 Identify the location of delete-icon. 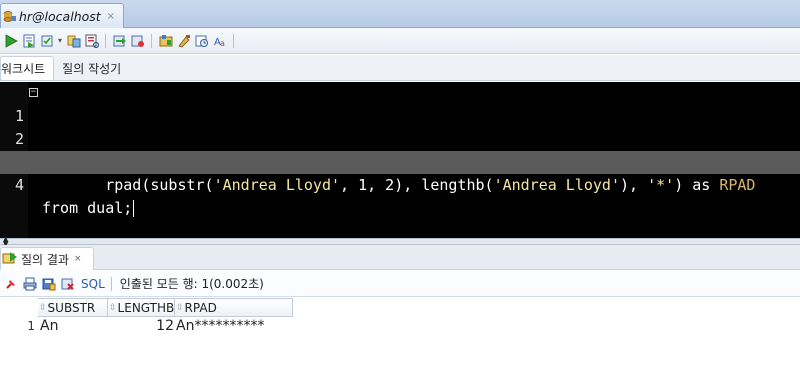
(67, 283).